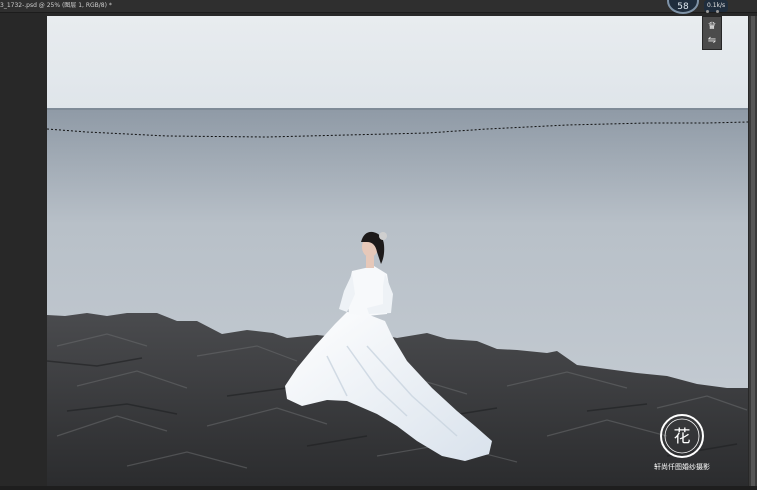  I want to click on scrollbar-thumb, so click(753, 251).